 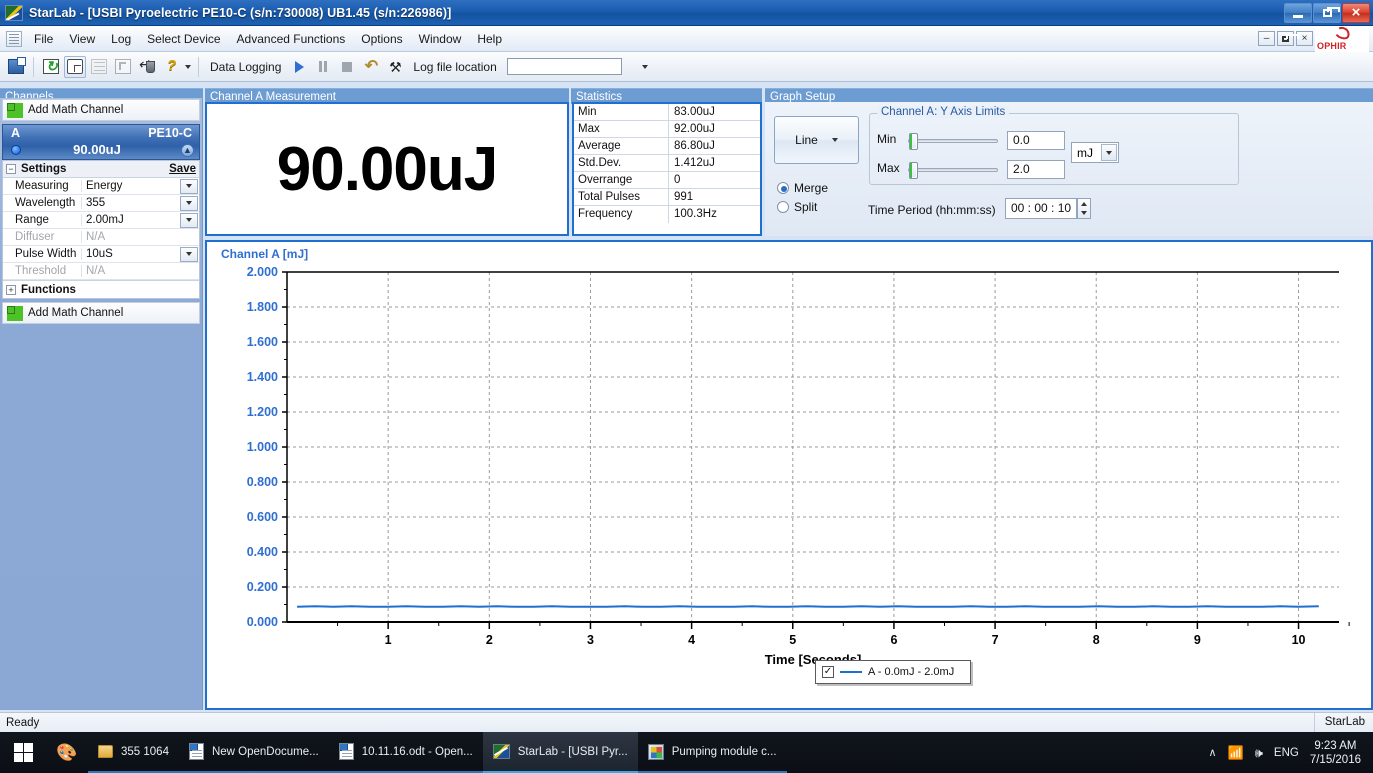 I want to click on graph-view-button, so click(x=99, y=67).